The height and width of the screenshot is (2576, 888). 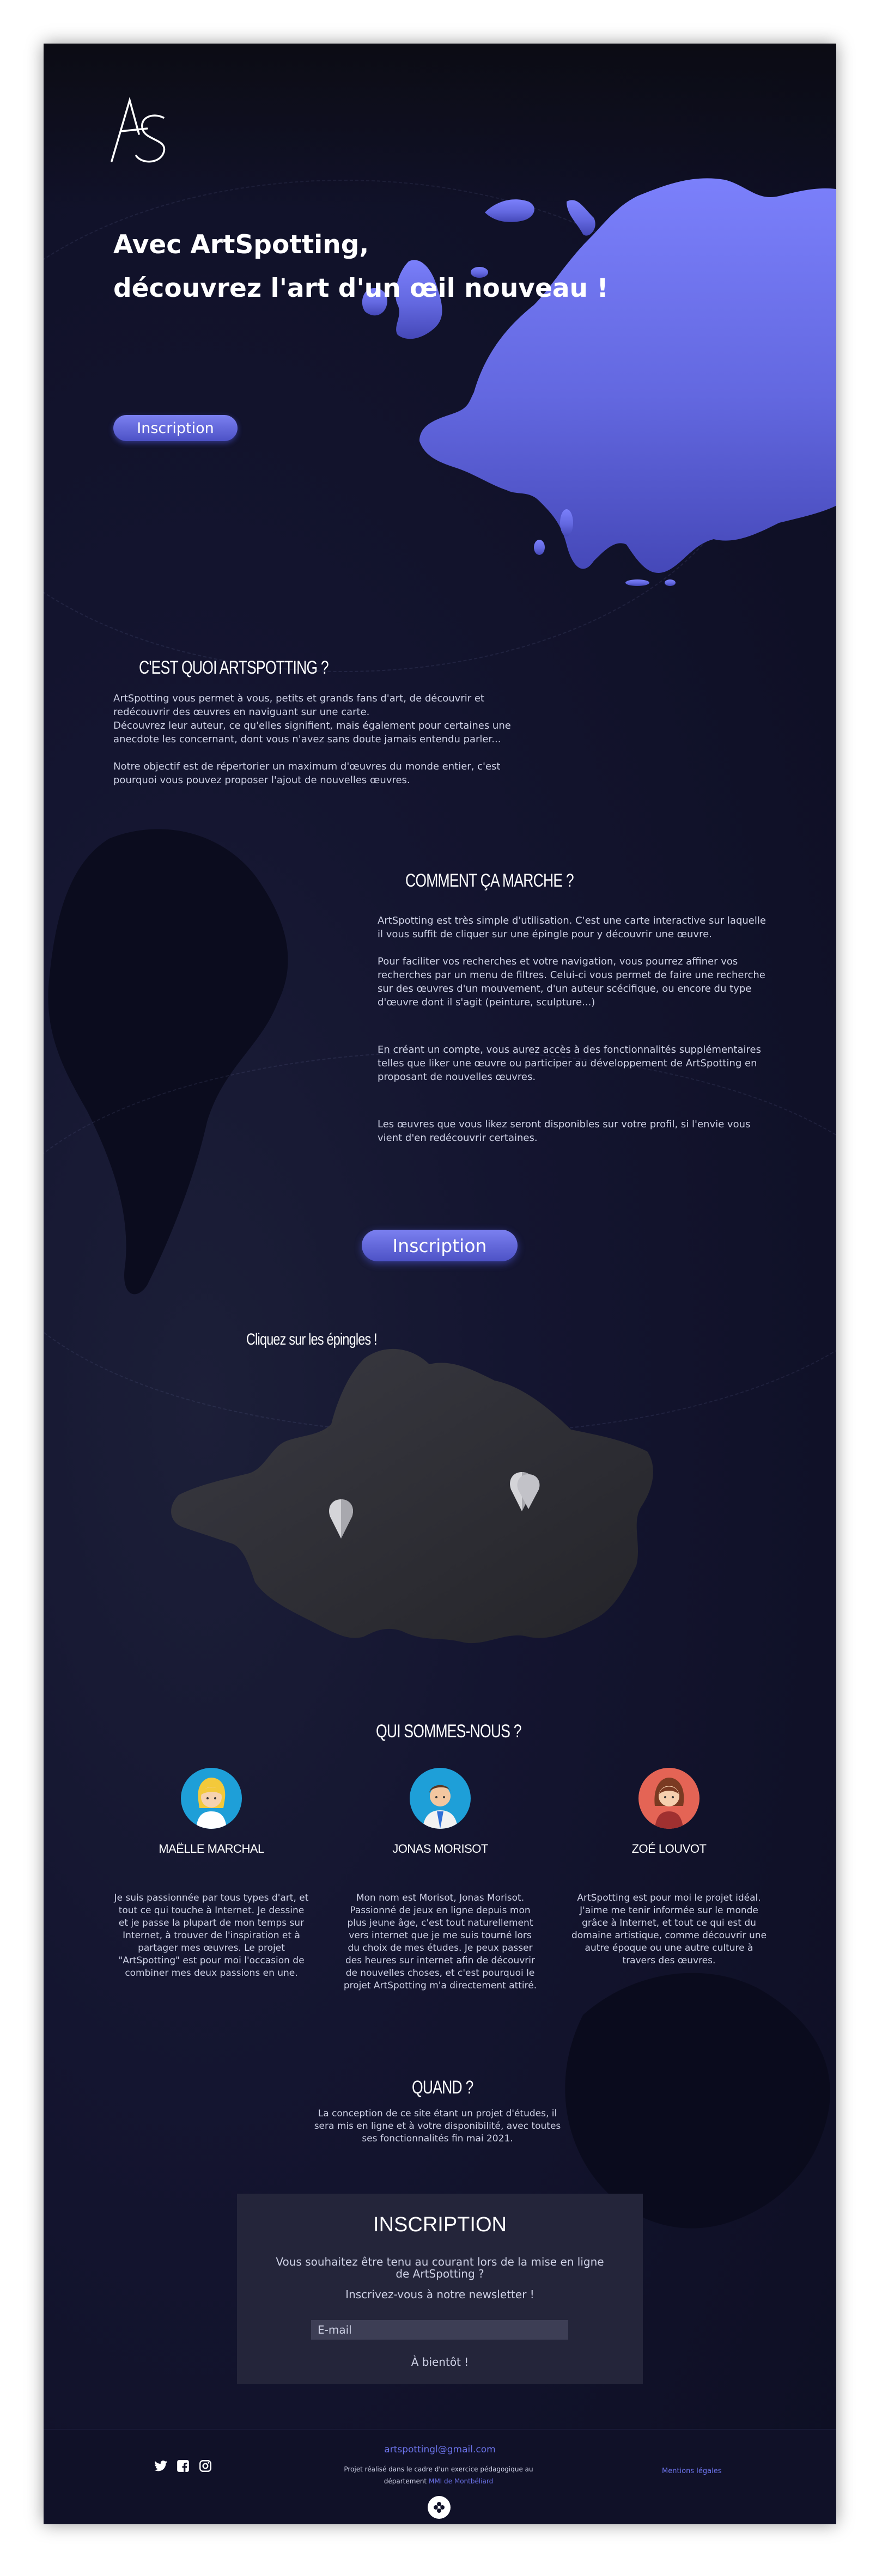 I want to click on hero-title-line-1: Avec ArtSpotting,, so click(x=241, y=245).